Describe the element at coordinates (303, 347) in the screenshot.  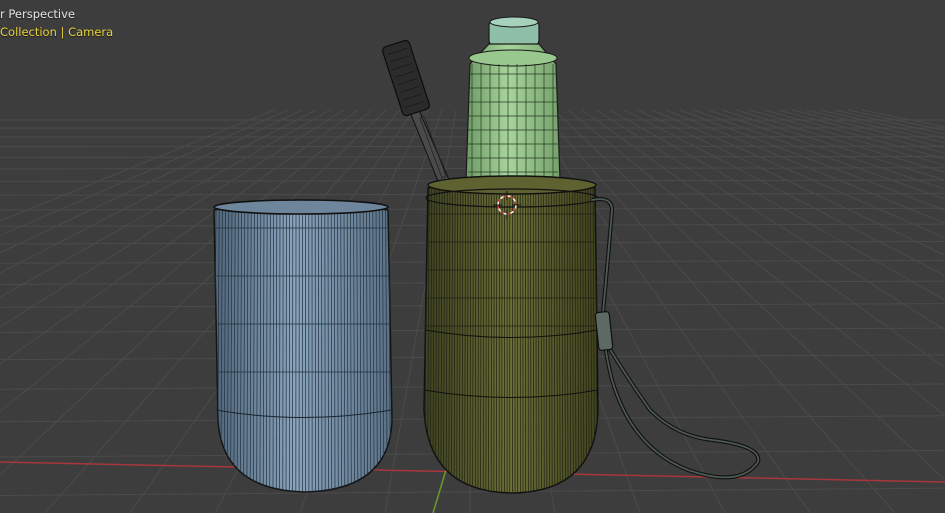
I see `cup-object` at that location.